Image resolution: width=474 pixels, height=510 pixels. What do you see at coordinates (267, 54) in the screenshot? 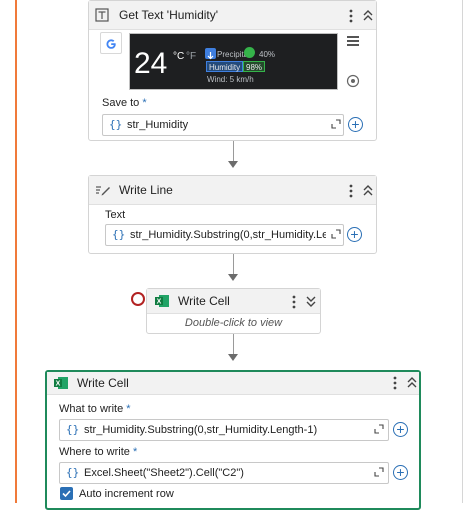
I see `precipitation-value: 40%` at bounding box center [267, 54].